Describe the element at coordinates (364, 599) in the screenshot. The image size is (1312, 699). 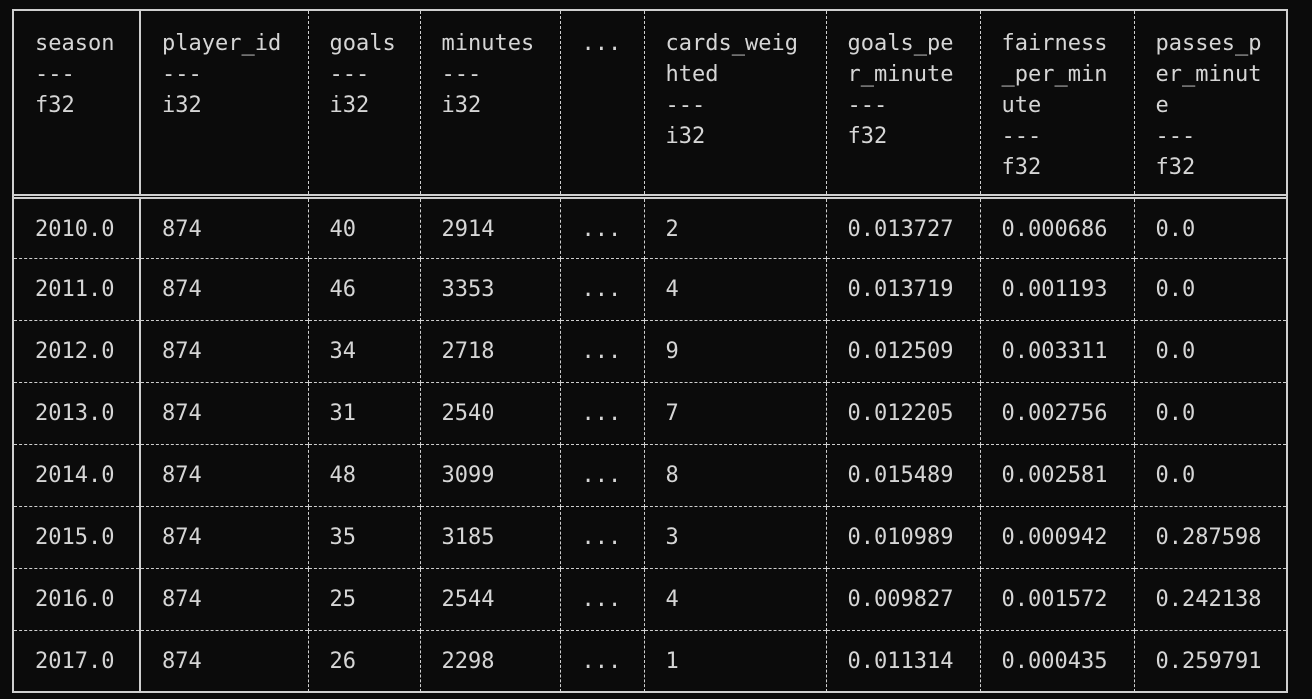
I see `table-cell: 25` at that location.